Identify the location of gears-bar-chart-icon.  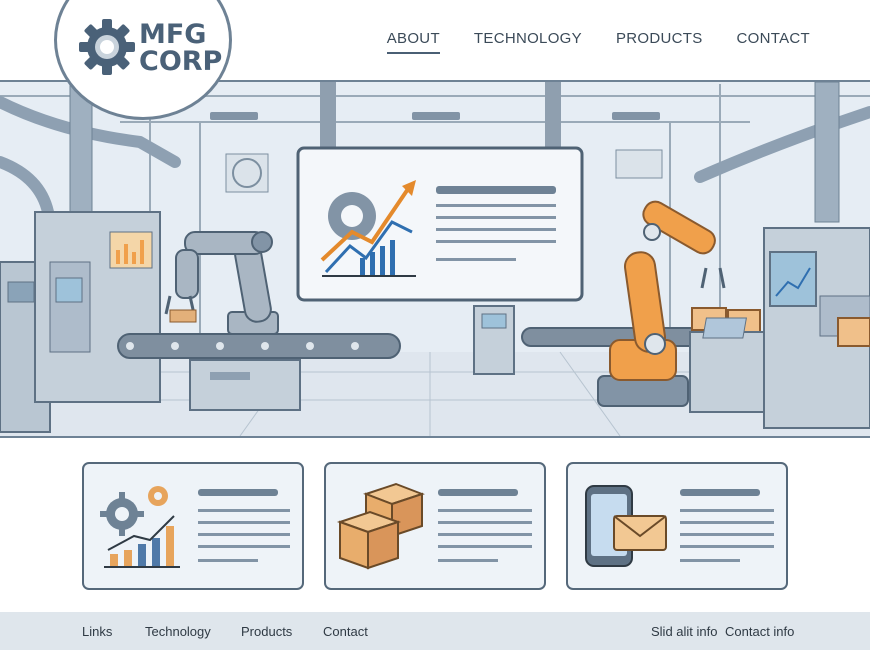
(195, 527).